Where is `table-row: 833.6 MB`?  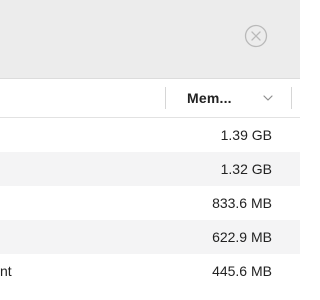
table-row: 833.6 MB is located at coordinates (150, 203).